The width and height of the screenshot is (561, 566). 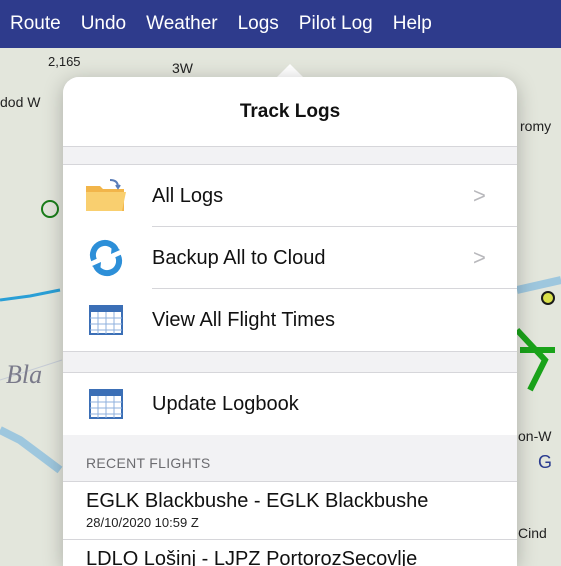 I want to click on folder-icon, so click(x=106, y=196).